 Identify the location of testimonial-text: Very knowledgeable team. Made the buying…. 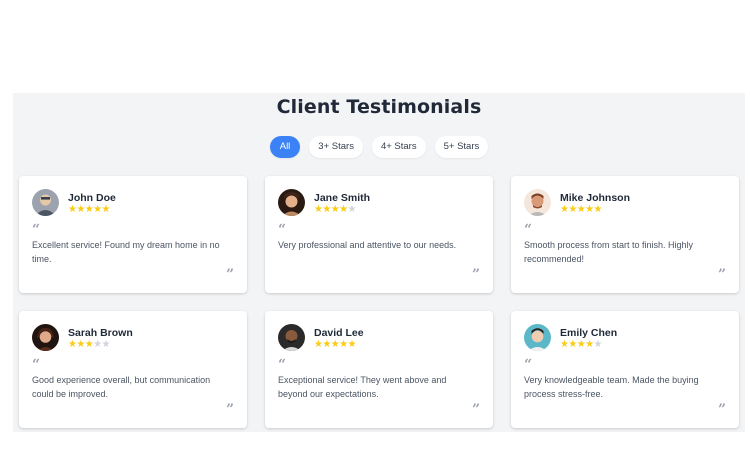
(611, 387).